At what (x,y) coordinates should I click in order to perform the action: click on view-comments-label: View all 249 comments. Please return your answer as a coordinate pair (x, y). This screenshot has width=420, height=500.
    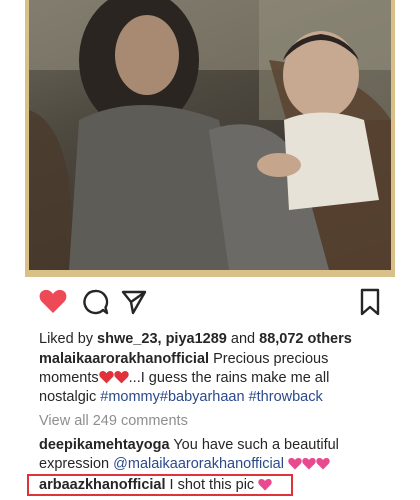
    Looking at the image, I should click on (113, 421).